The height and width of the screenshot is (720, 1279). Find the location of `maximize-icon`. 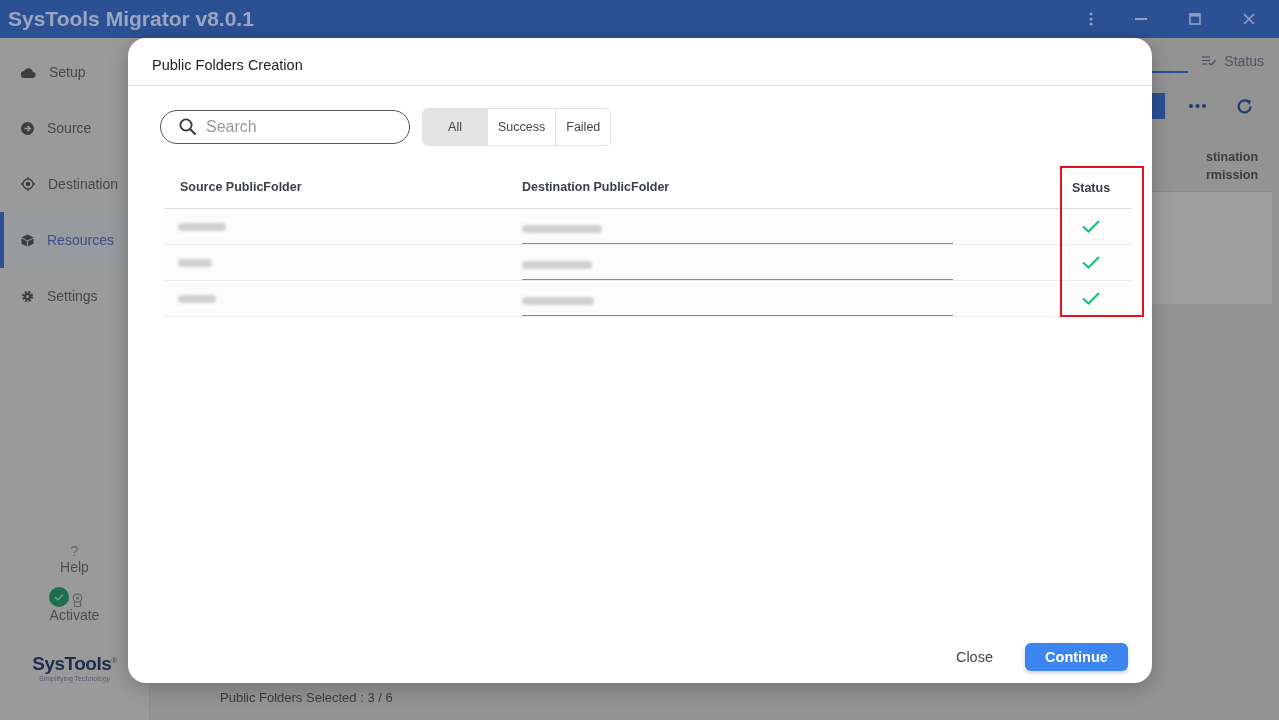

maximize-icon is located at coordinates (1195, 19).